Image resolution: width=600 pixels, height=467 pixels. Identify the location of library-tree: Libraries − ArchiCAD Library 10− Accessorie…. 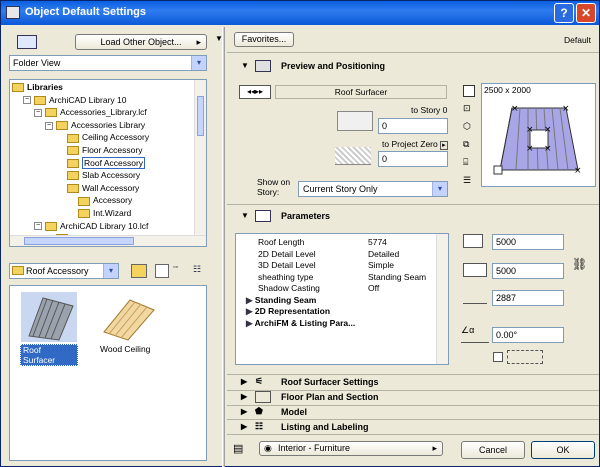
(108, 163).